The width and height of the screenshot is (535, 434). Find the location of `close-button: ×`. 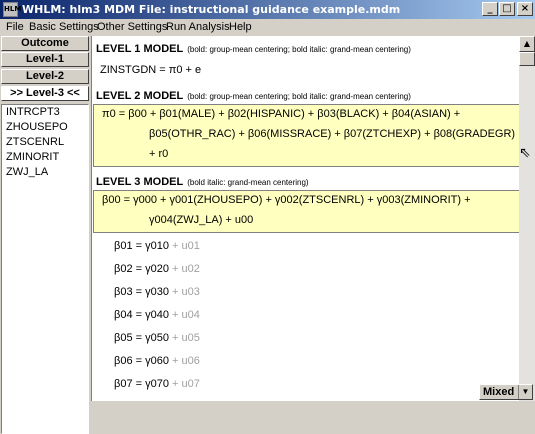

close-button: × is located at coordinates (525, 9).